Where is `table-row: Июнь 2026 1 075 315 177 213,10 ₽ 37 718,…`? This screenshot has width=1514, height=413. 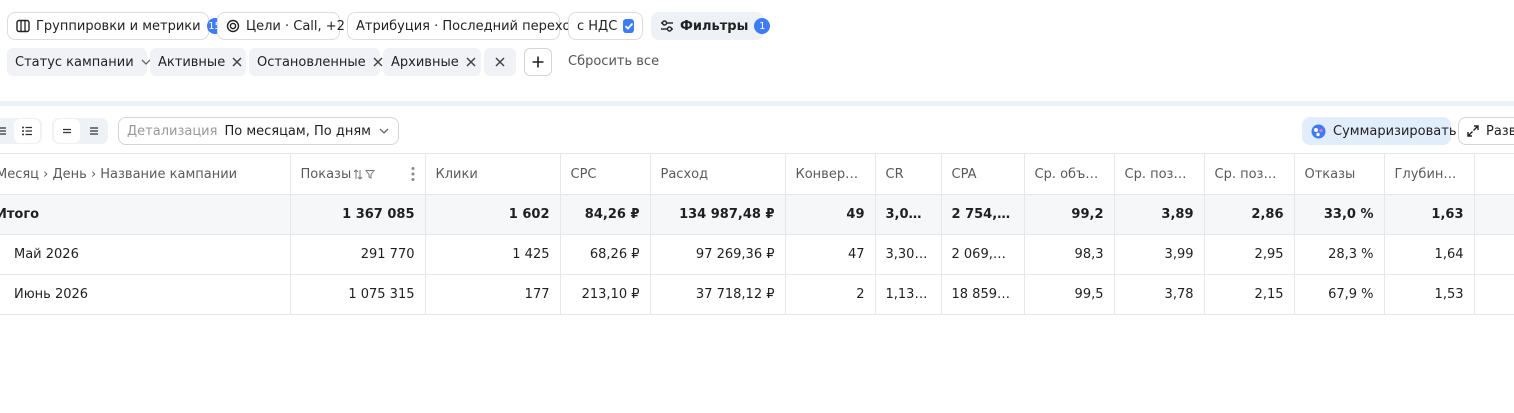
table-row: Июнь 2026 1 075 315 177 213,10 ₽ 37 718,… is located at coordinates (757, 294).